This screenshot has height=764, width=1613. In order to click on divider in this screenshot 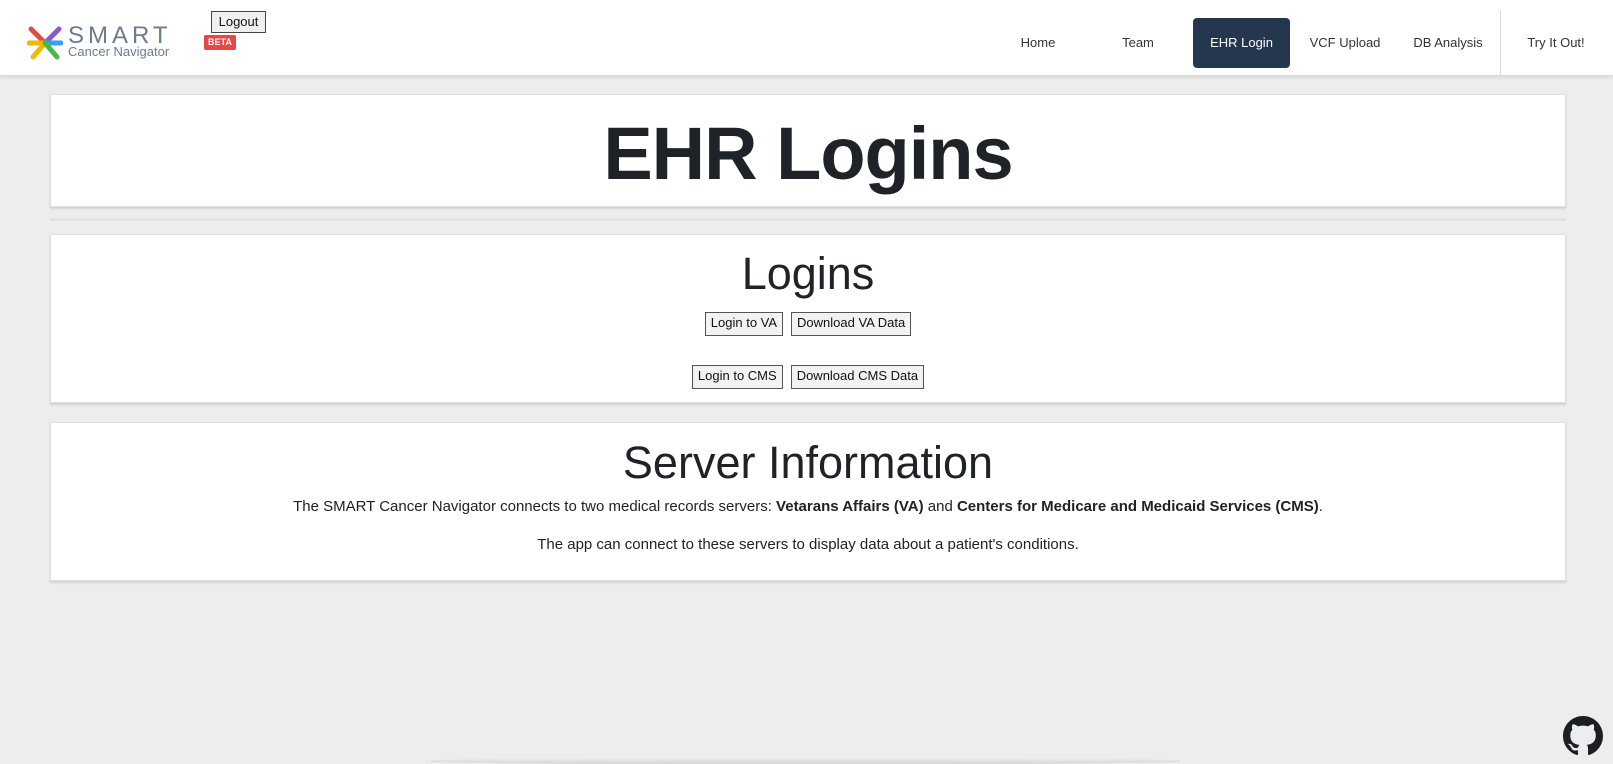, I will do `click(808, 219)`.